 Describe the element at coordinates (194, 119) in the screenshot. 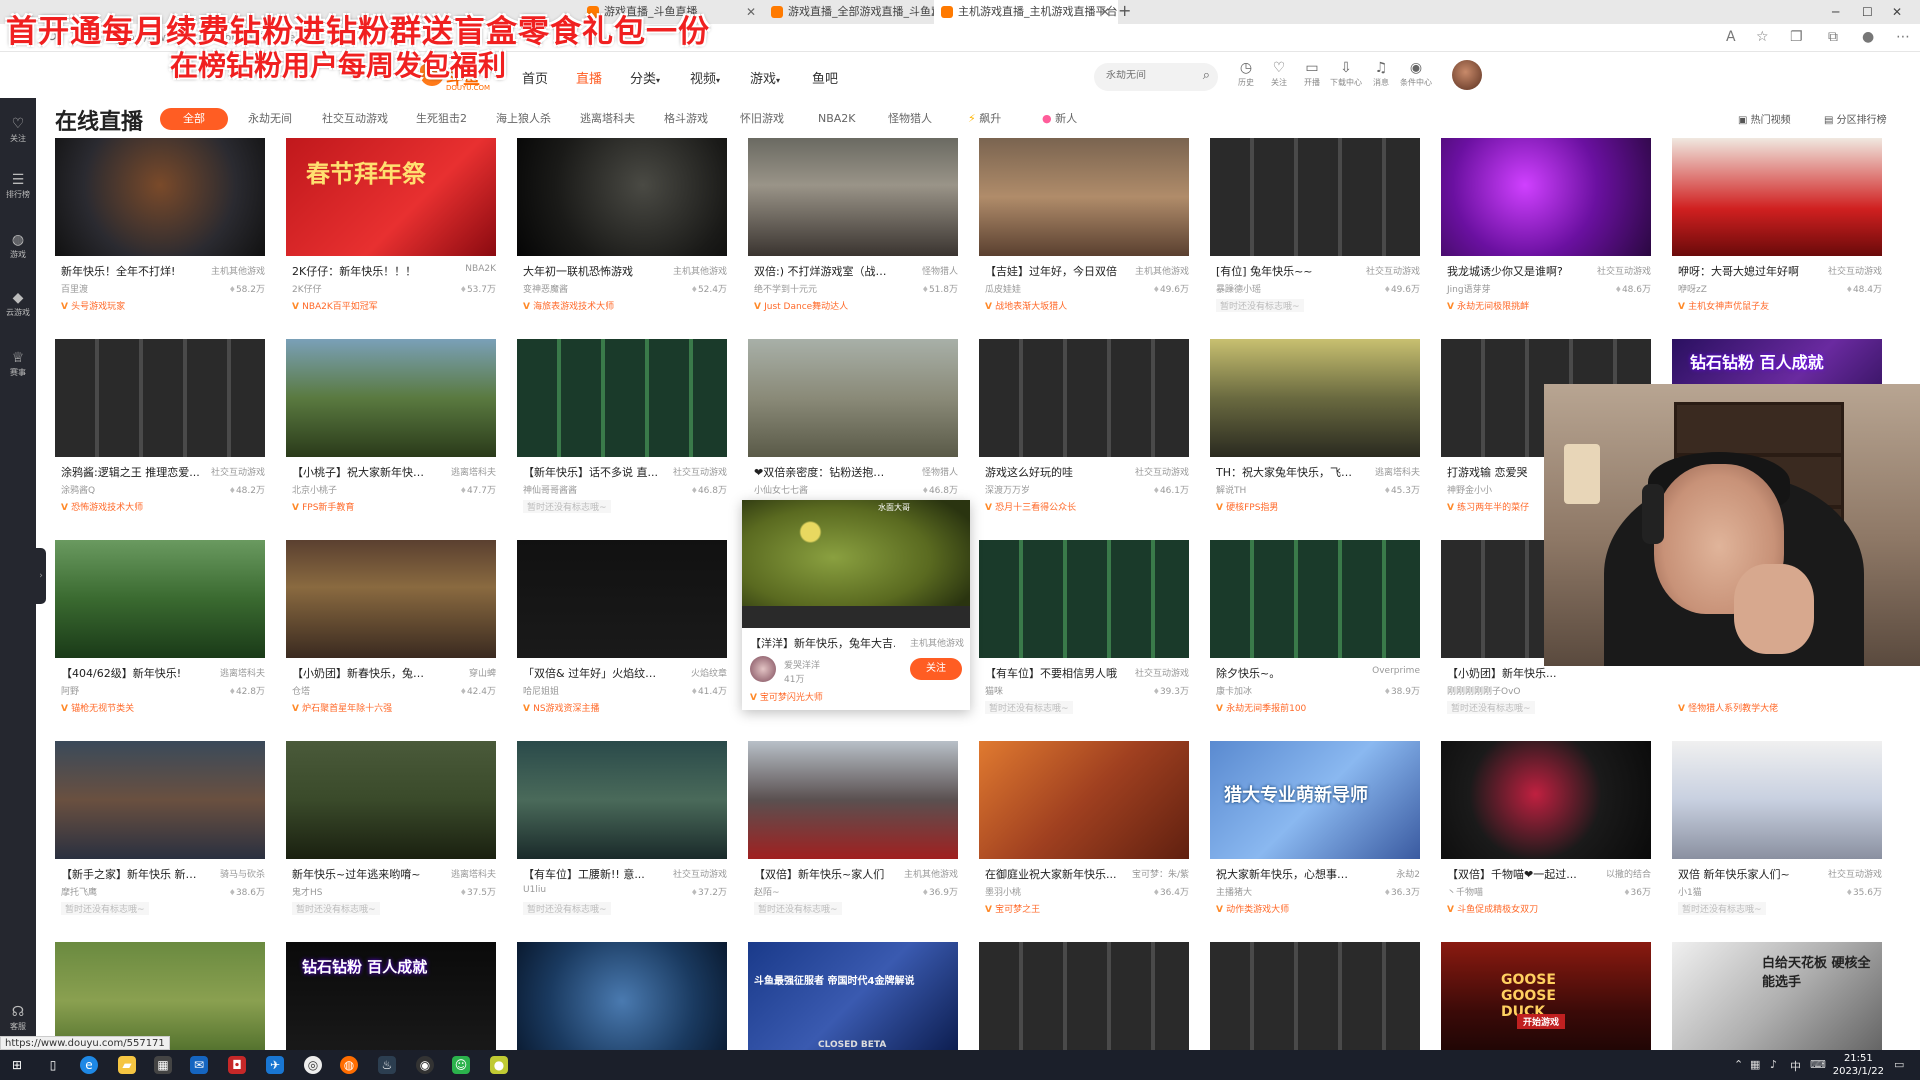

I see `category-chip-all: 全部` at that location.